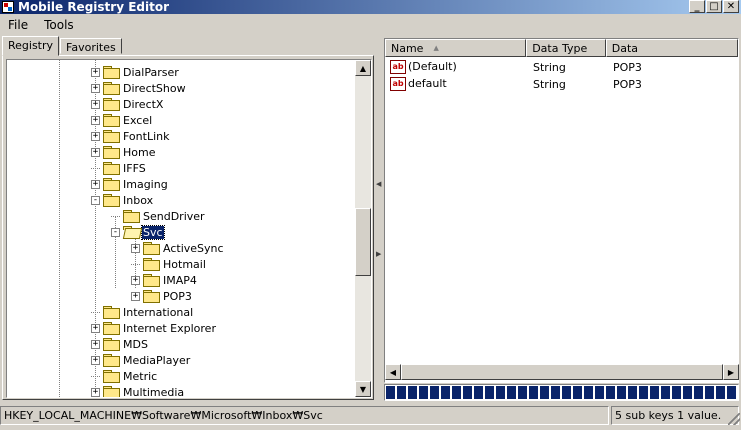  I want to click on tree-item-label: Internet Explorer, so click(169, 328).